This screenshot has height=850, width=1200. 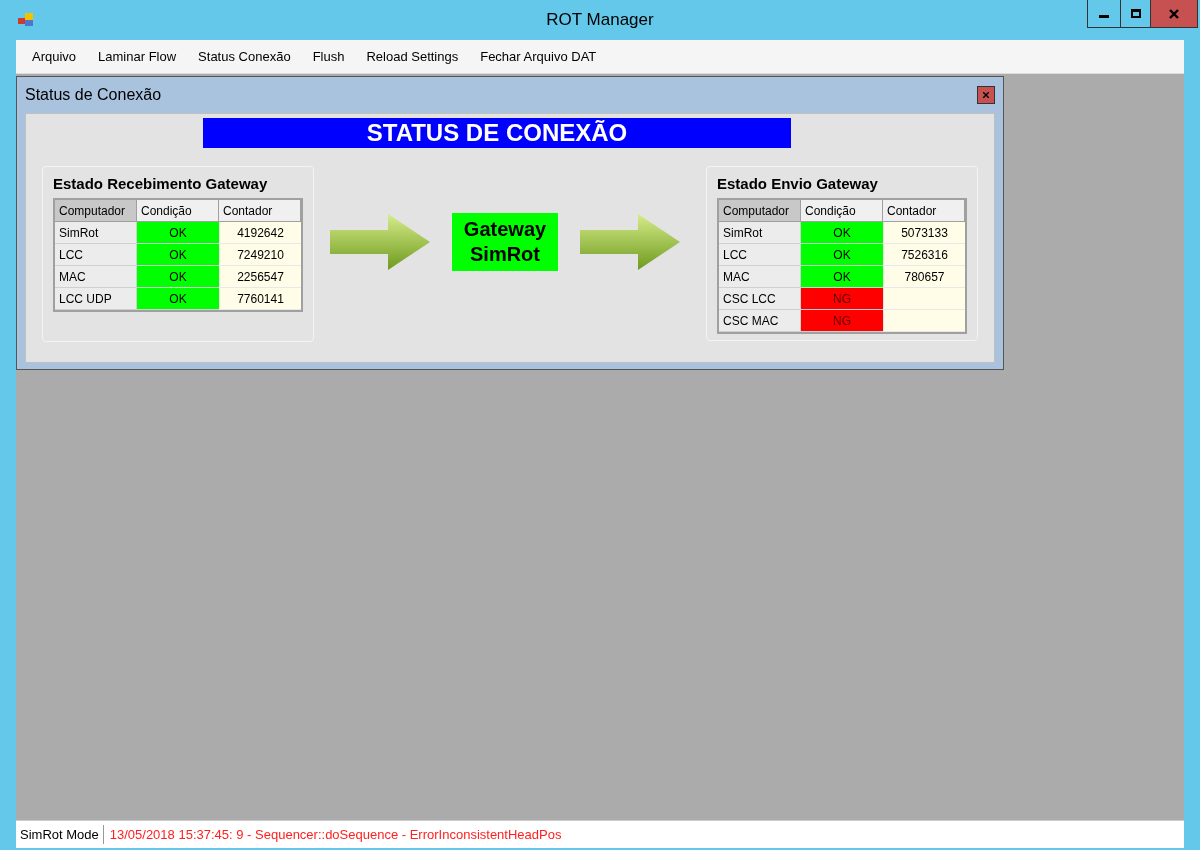 I want to click on table-cell: CSC LCC, so click(x=760, y=298).